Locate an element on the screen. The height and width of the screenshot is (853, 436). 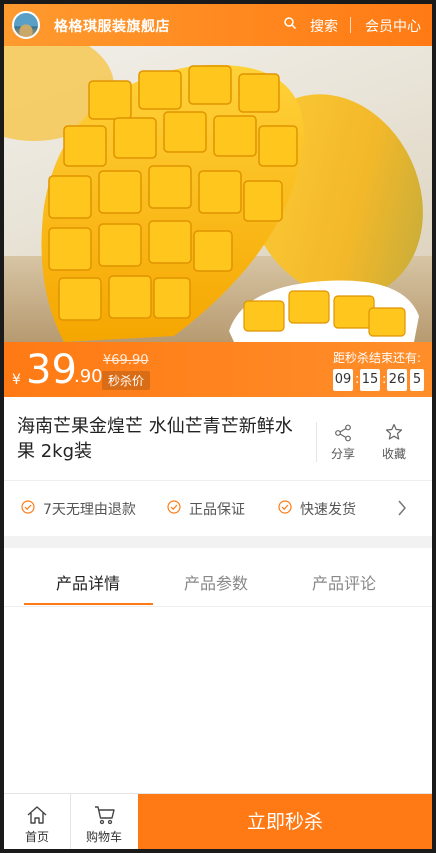
store-name: 格格琪服装旗舰店 is located at coordinates (112, 26).